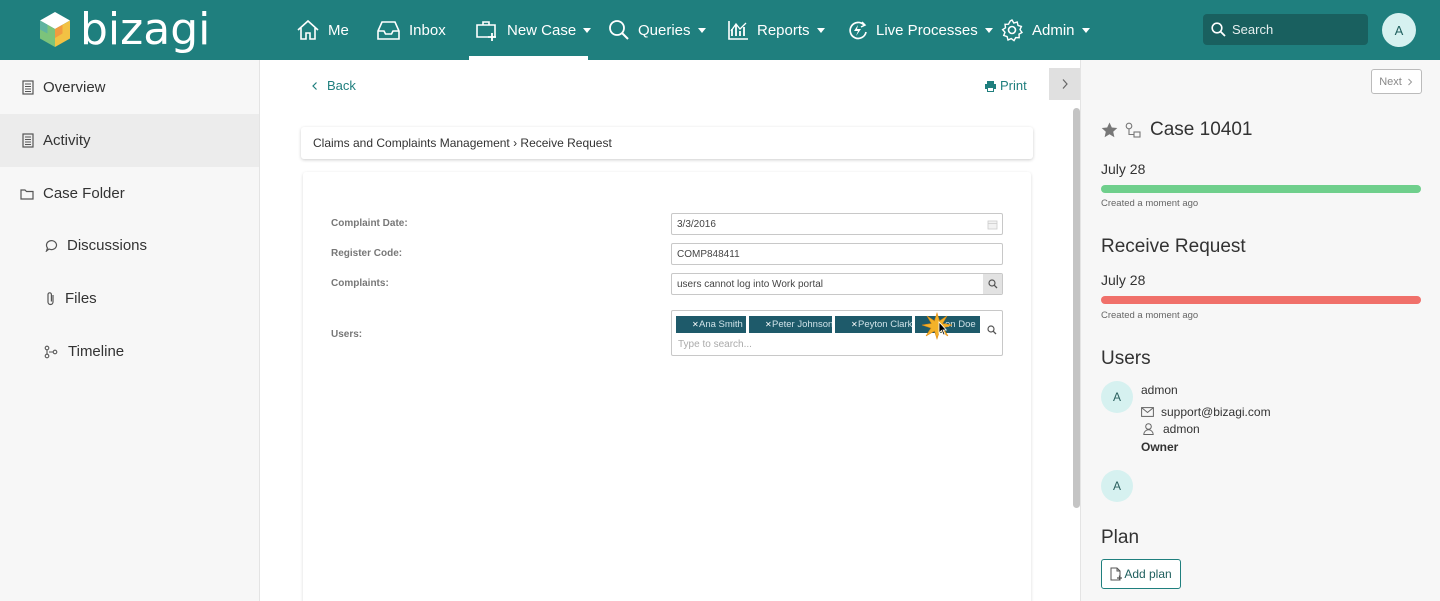 This screenshot has width=1440, height=601. I want to click on sidebar-item-discussions: Discussions, so click(129, 245).